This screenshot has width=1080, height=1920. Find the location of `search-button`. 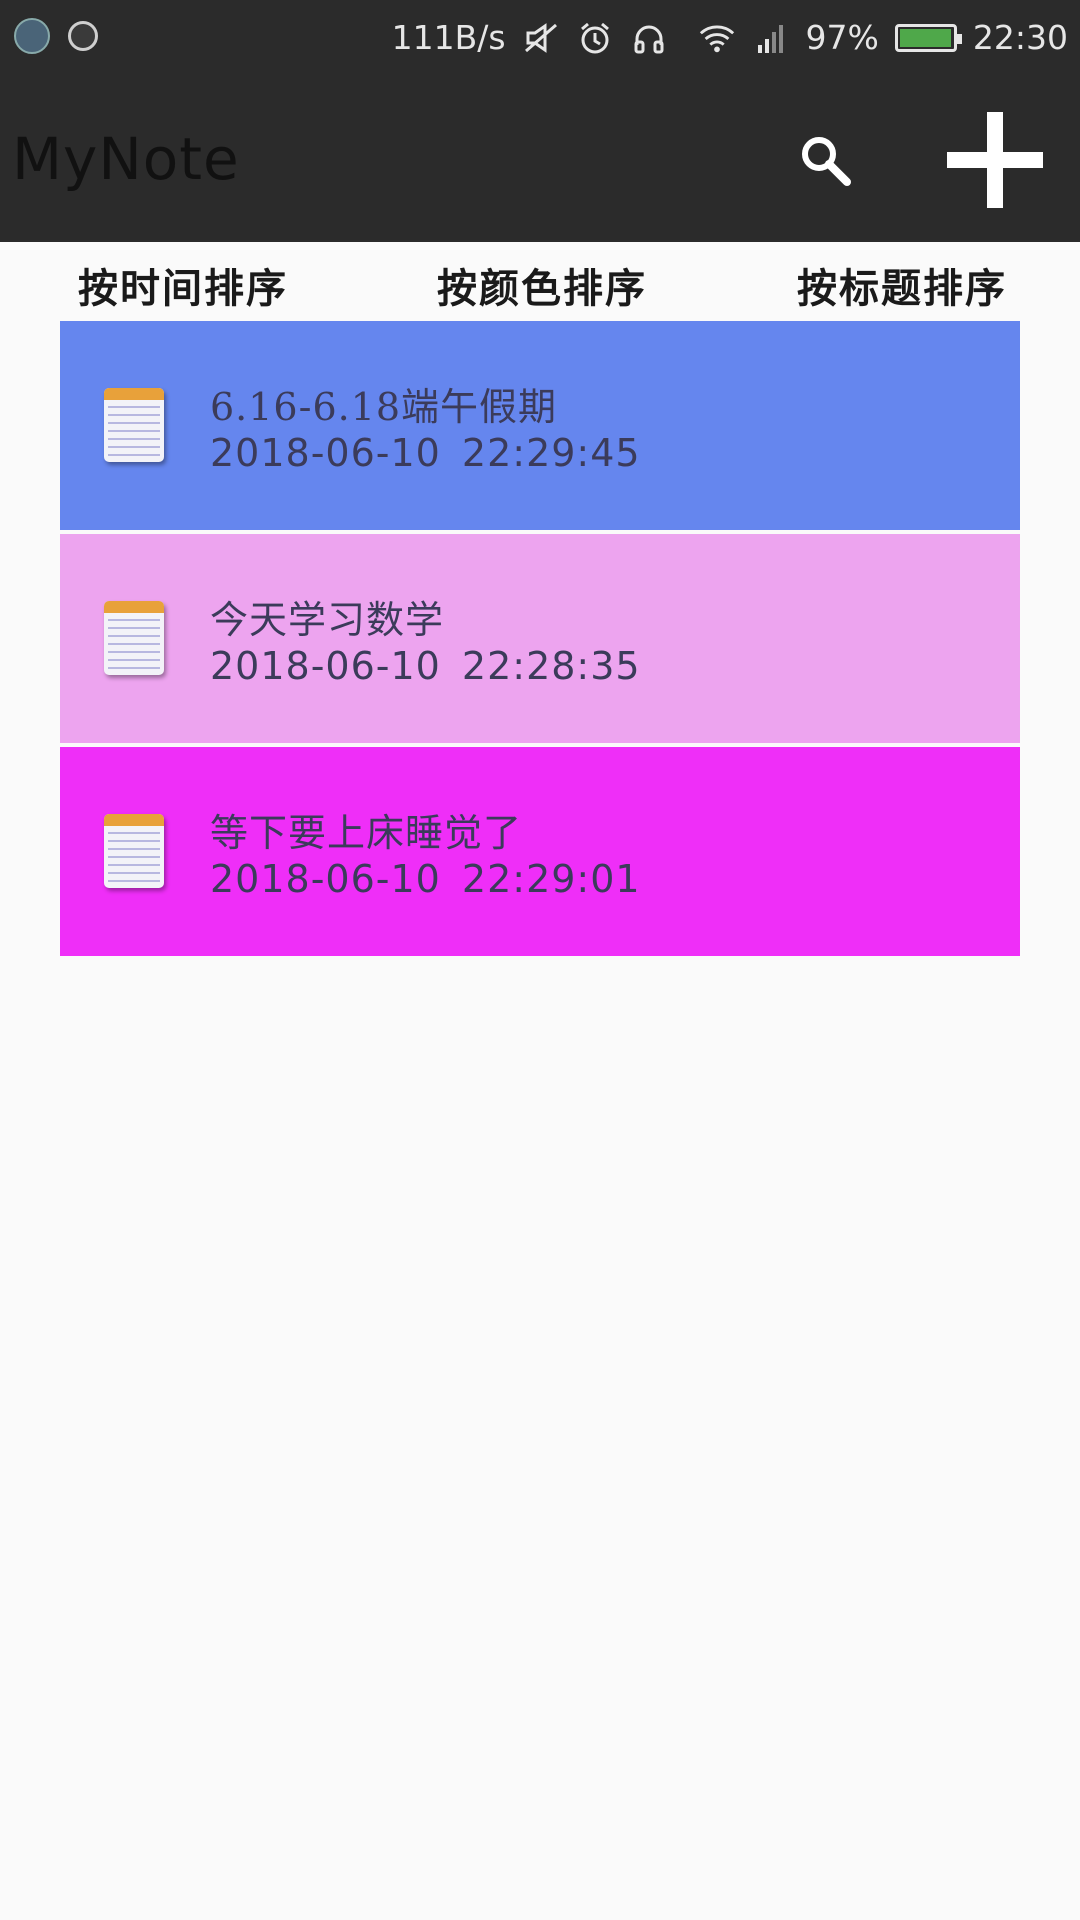

search-button is located at coordinates (825, 160).